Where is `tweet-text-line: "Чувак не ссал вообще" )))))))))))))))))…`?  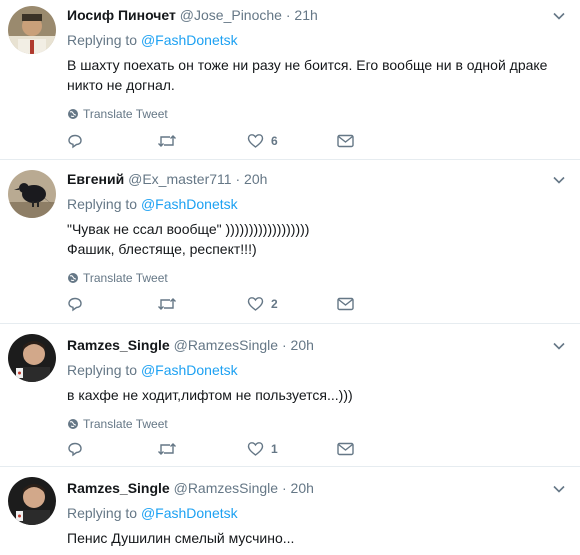
tweet-text-line: "Чувак не ссал вообще" )))))))))))))))))… is located at coordinates (188, 229).